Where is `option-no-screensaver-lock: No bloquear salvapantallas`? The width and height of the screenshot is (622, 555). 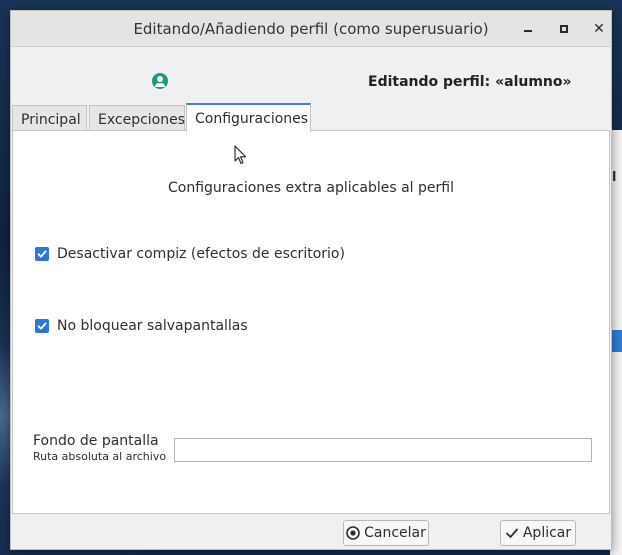
option-no-screensaver-lock: No bloquear salvapantallas is located at coordinates (141, 326).